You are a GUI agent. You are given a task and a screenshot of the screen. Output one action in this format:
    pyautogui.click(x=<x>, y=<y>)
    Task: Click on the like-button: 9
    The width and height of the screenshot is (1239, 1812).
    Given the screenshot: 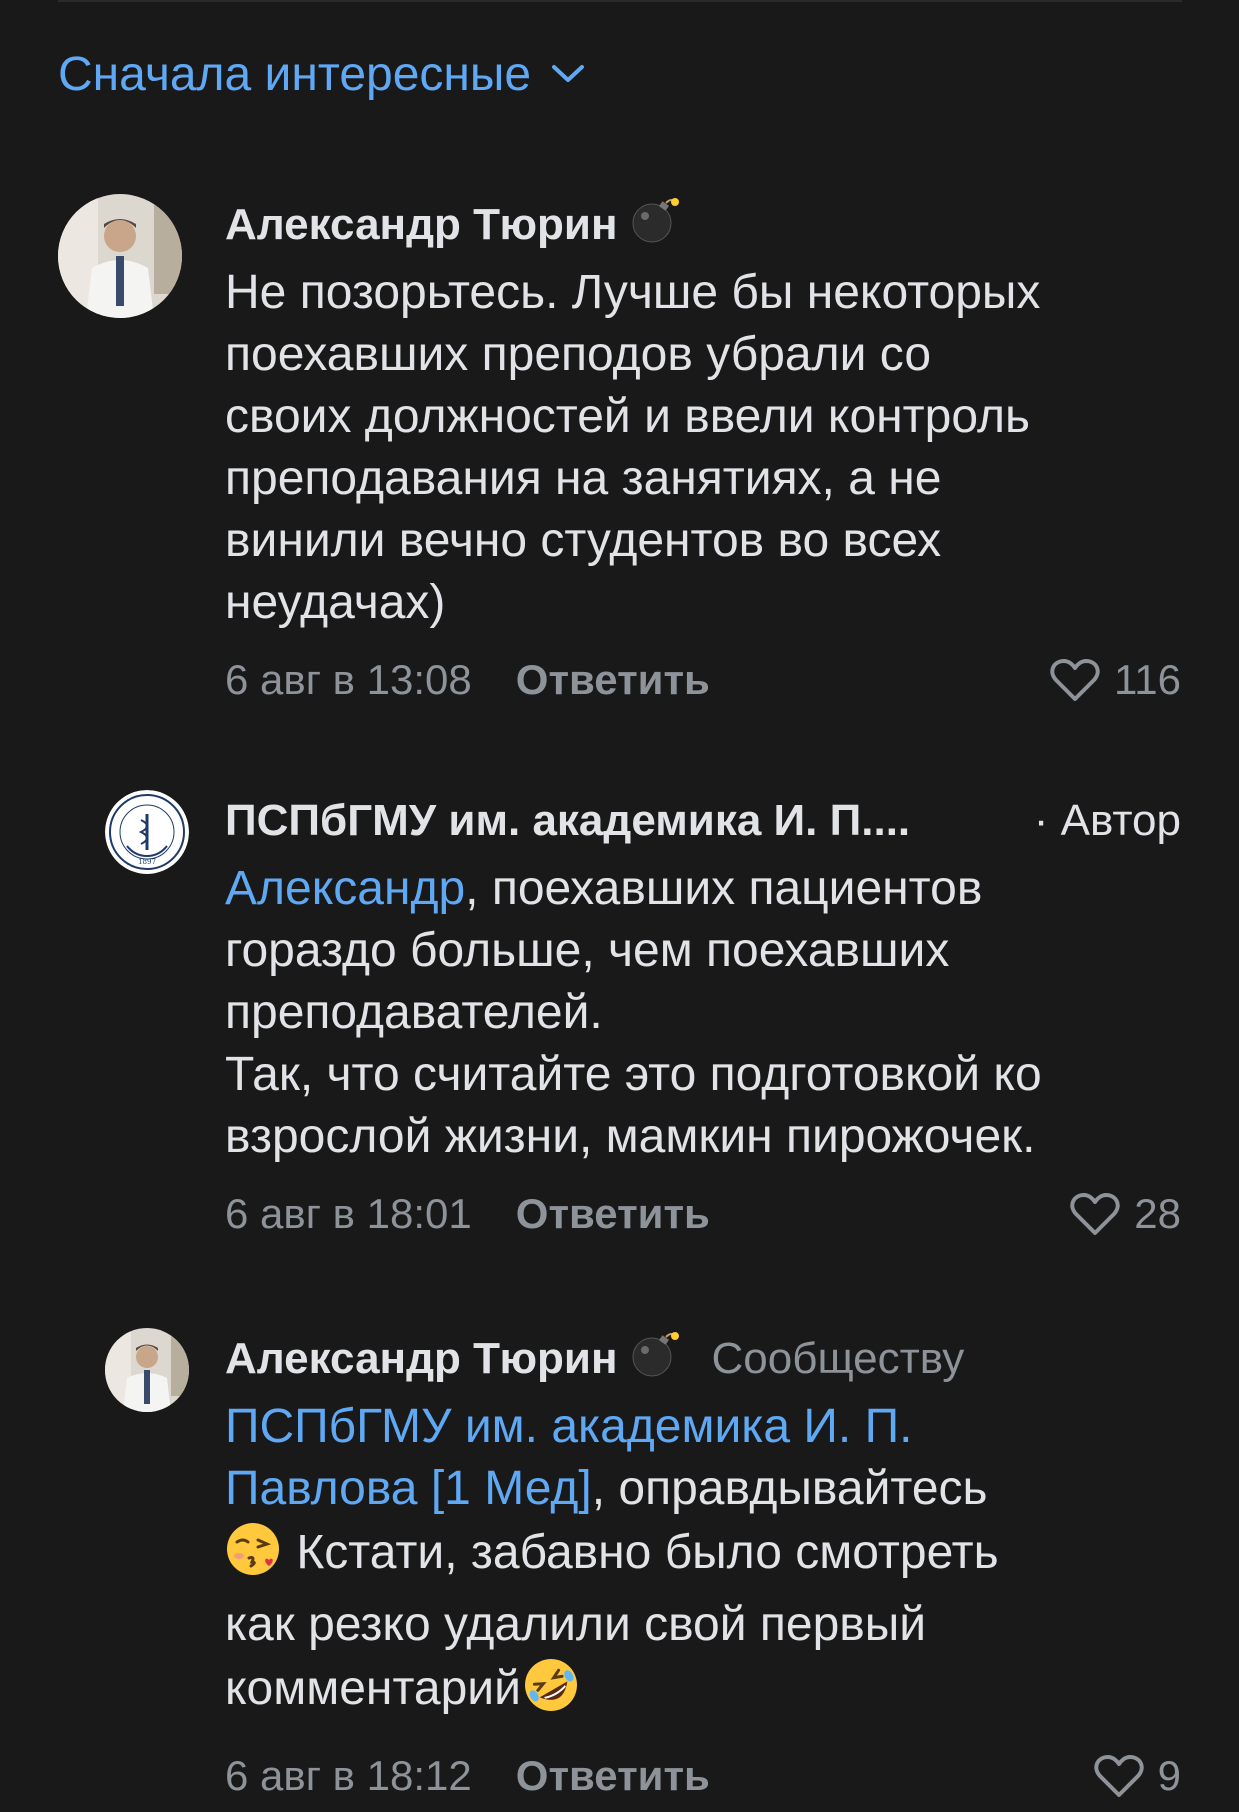 What is the action you would take?
    pyautogui.click(x=1137, y=1776)
    